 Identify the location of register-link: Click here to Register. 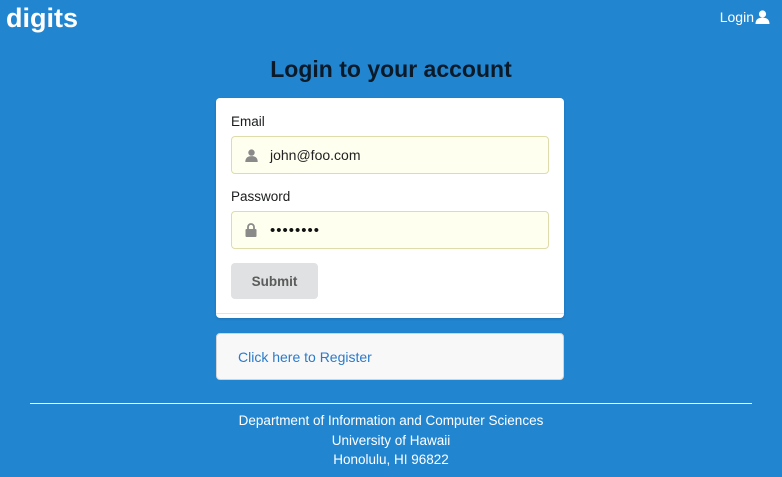
(305, 357).